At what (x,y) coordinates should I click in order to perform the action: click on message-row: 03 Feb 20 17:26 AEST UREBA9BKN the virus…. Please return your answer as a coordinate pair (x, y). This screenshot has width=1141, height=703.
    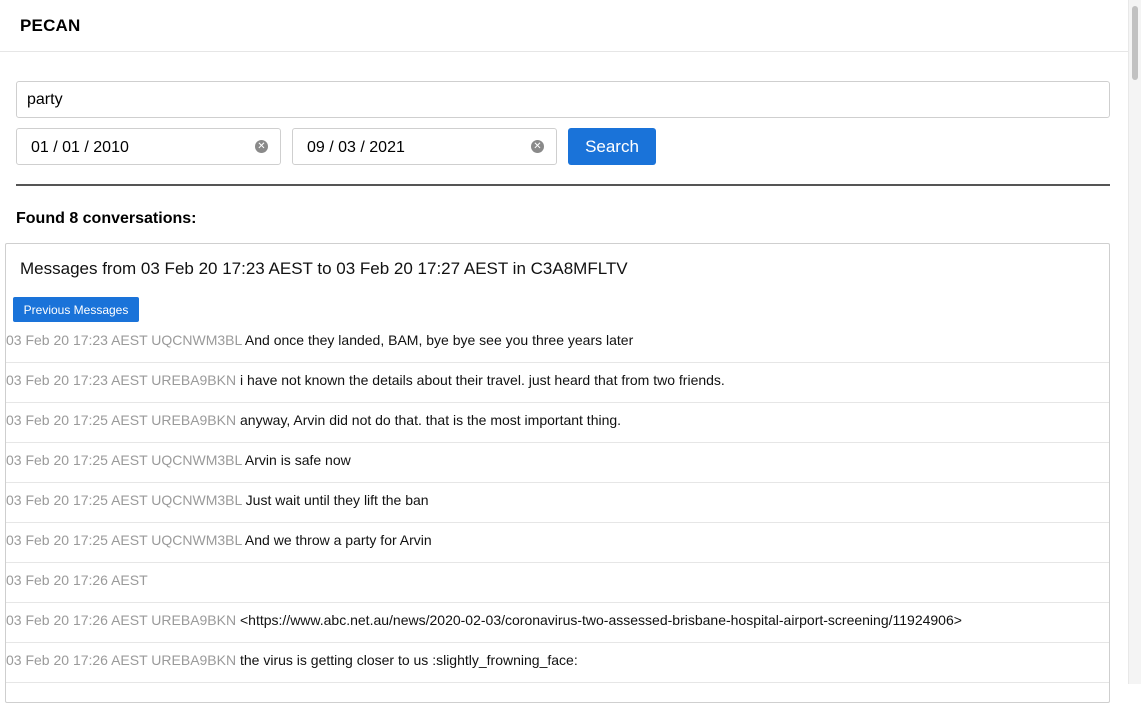
    Looking at the image, I should click on (557, 663).